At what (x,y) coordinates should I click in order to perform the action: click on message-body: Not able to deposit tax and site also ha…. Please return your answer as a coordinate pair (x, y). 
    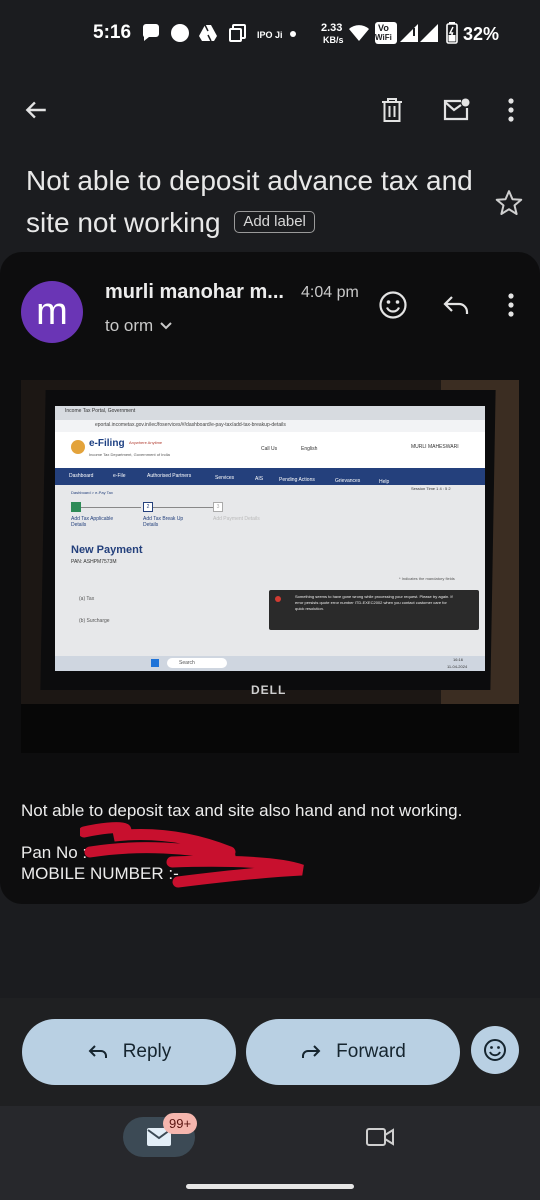
    Looking at the image, I should click on (242, 810).